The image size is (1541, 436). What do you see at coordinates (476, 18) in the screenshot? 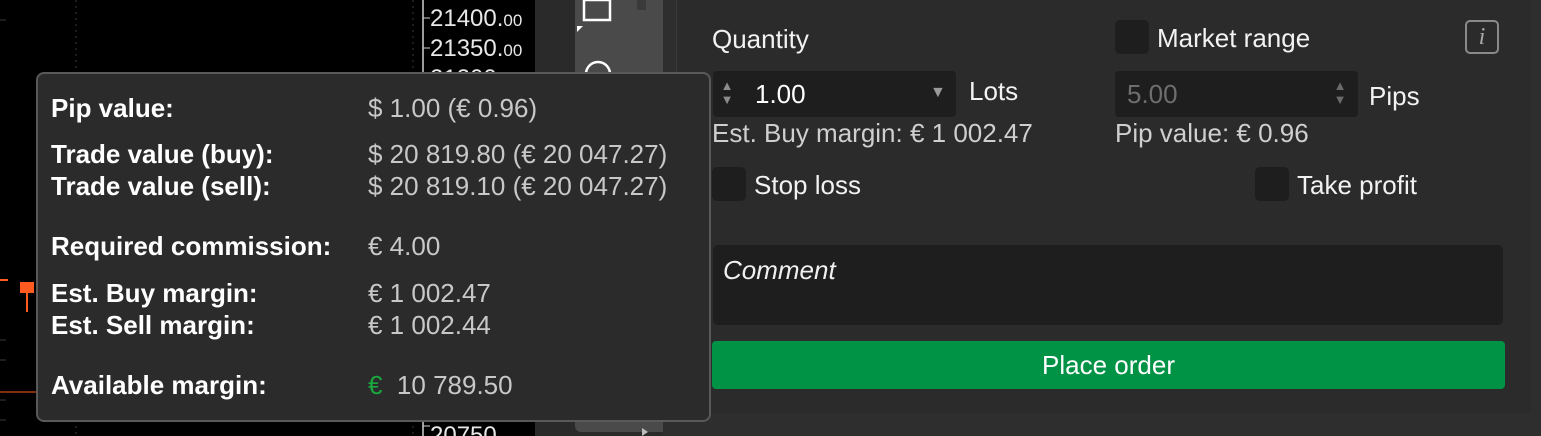
I see `price-axis-label: 21400.00` at bounding box center [476, 18].